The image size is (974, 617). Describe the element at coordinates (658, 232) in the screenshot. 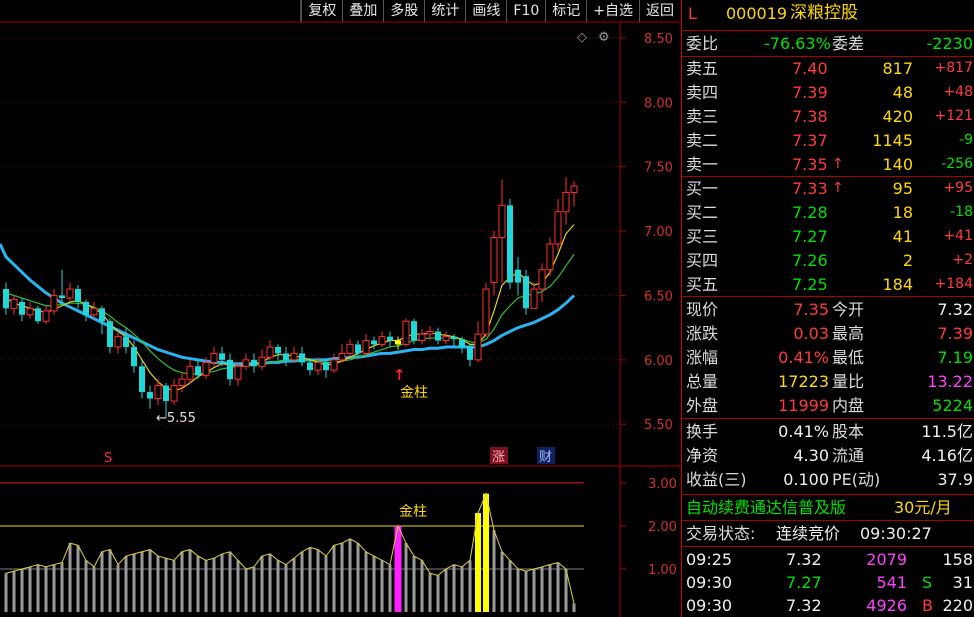

I see `price-tick-label: 7.00` at that location.